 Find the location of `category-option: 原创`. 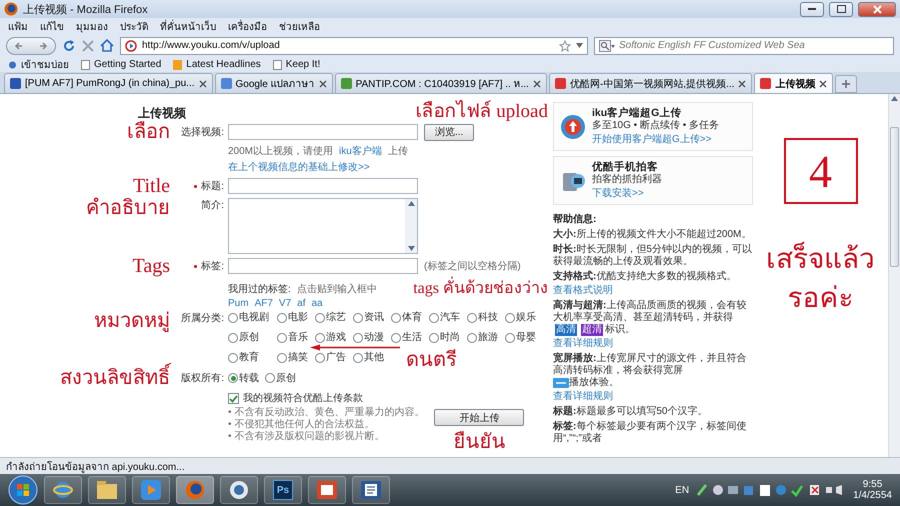

category-option: 原创 is located at coordinates (250, 337).